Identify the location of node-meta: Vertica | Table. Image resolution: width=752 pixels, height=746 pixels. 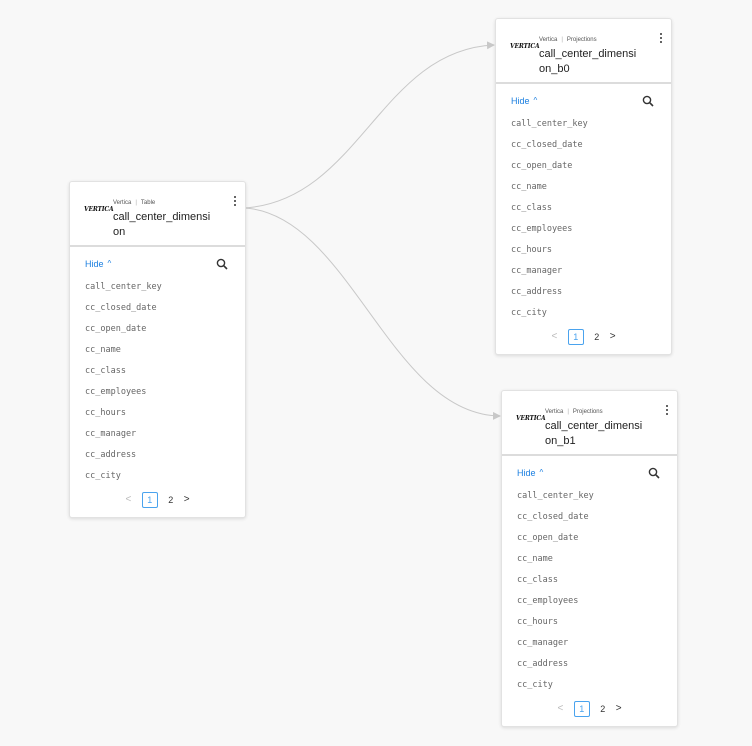
(134, 203).